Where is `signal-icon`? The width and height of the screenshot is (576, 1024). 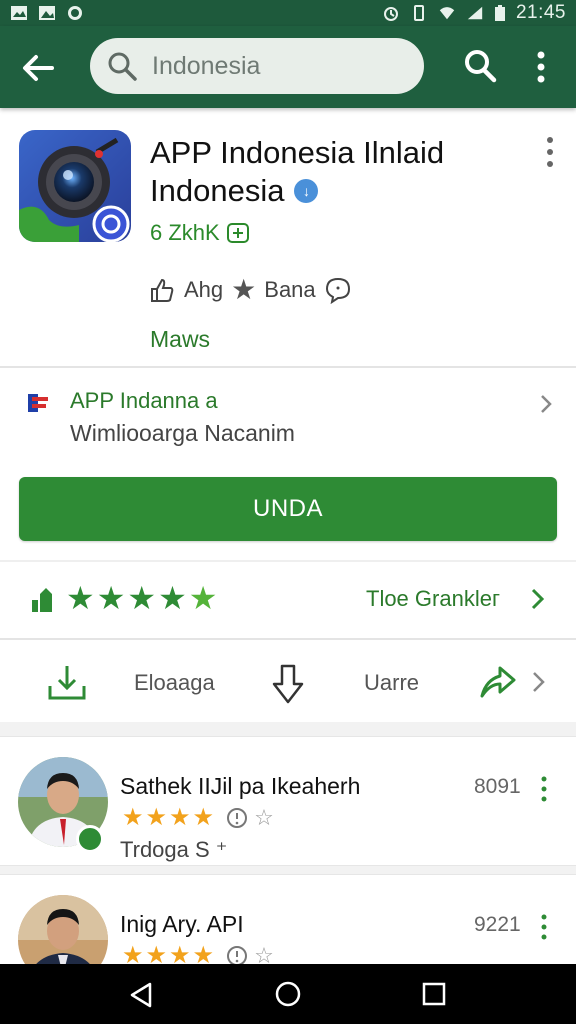 signal-icon is located at coordinates (475, 13).